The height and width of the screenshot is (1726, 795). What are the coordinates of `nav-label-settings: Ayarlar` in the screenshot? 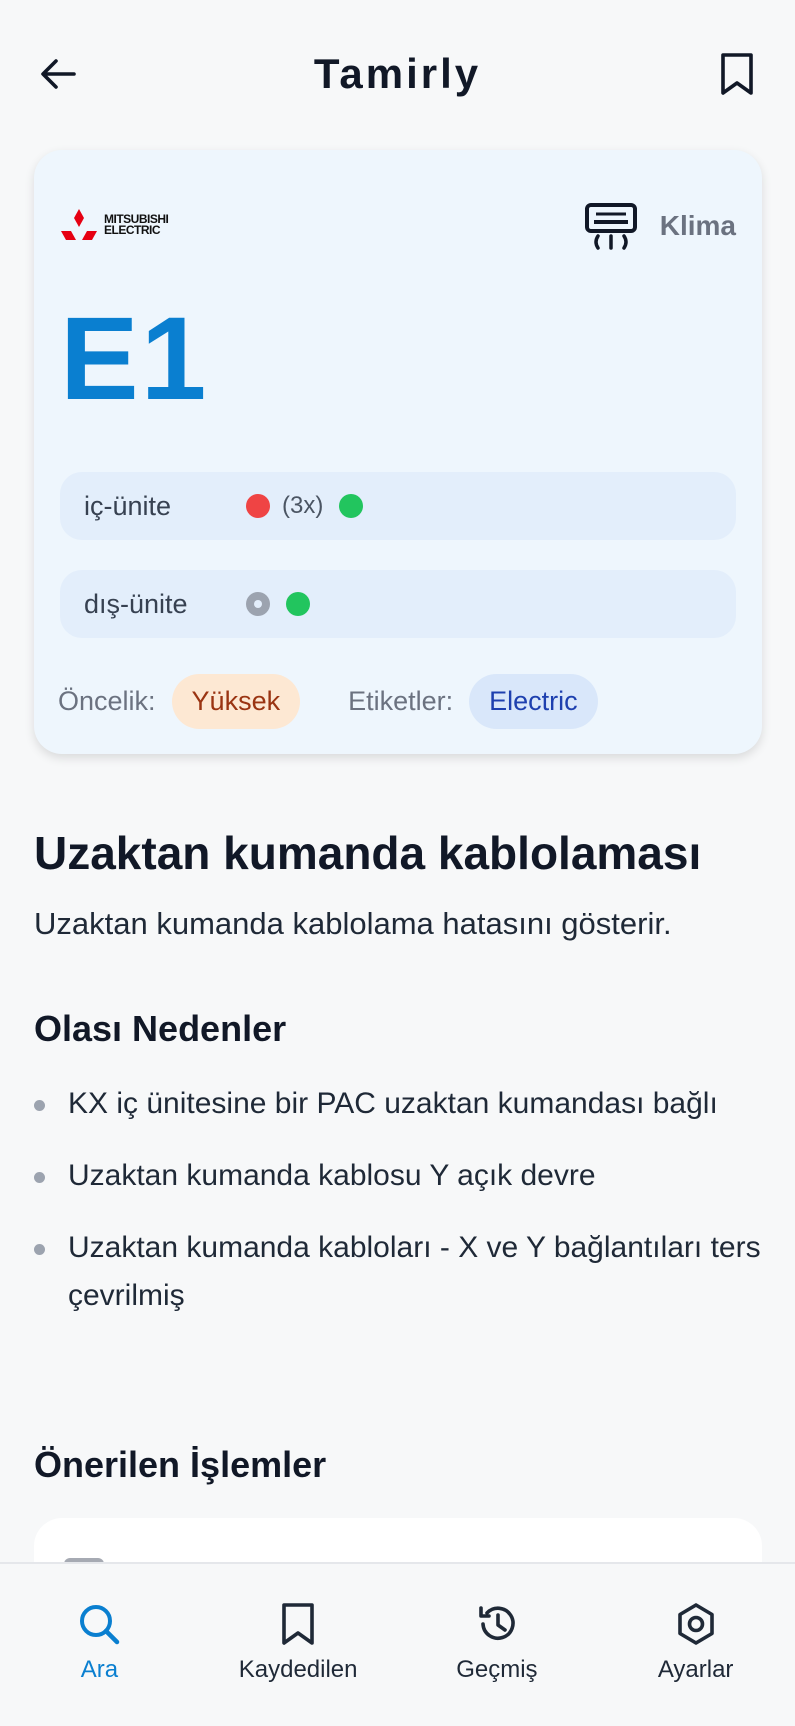 It's located at (695, 1669).